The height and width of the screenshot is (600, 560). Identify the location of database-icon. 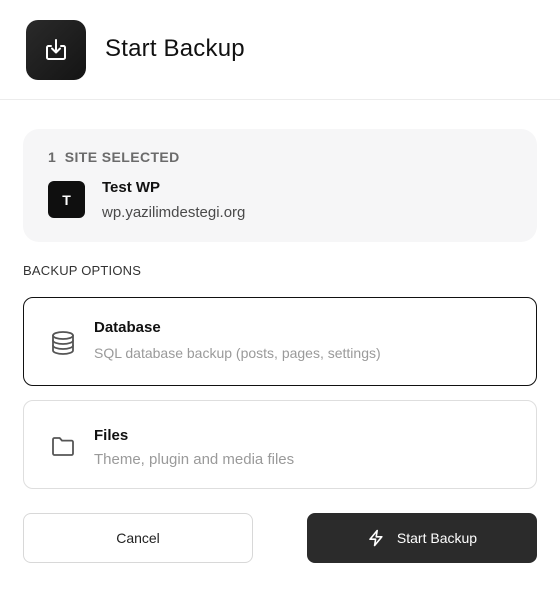
(63, 343).